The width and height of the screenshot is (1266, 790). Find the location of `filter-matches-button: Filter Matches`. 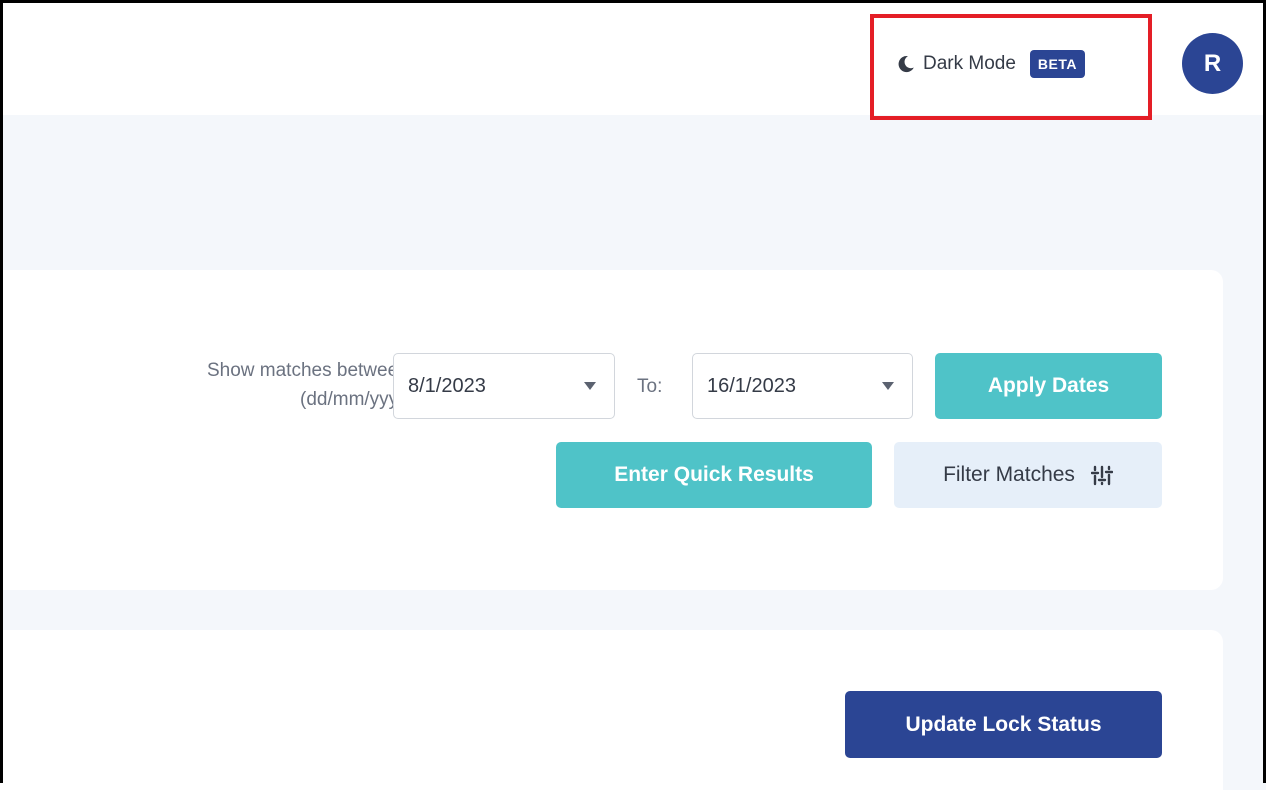

filter-matches-button: Filter Matches is located at coordinates (1028, 475).